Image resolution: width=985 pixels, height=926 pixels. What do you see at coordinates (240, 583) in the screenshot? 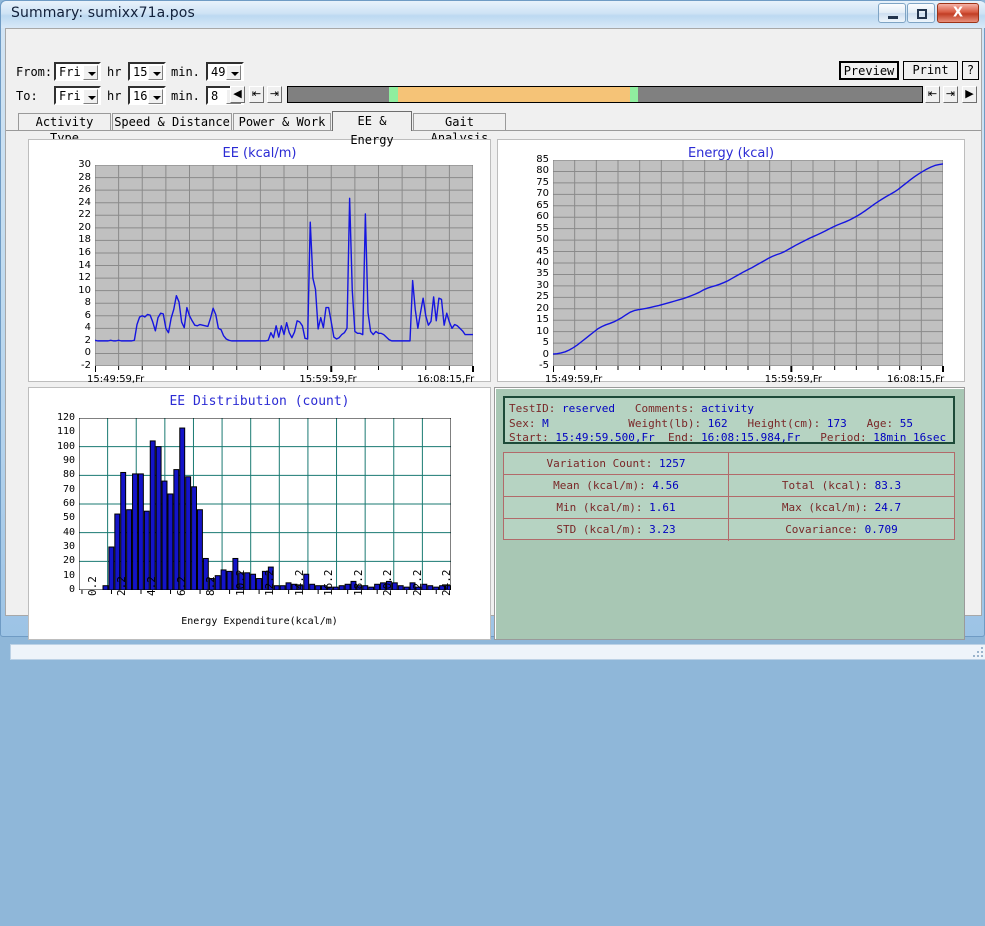
I see `x-tick-label: 10.2` at bounding box center [240, 583].